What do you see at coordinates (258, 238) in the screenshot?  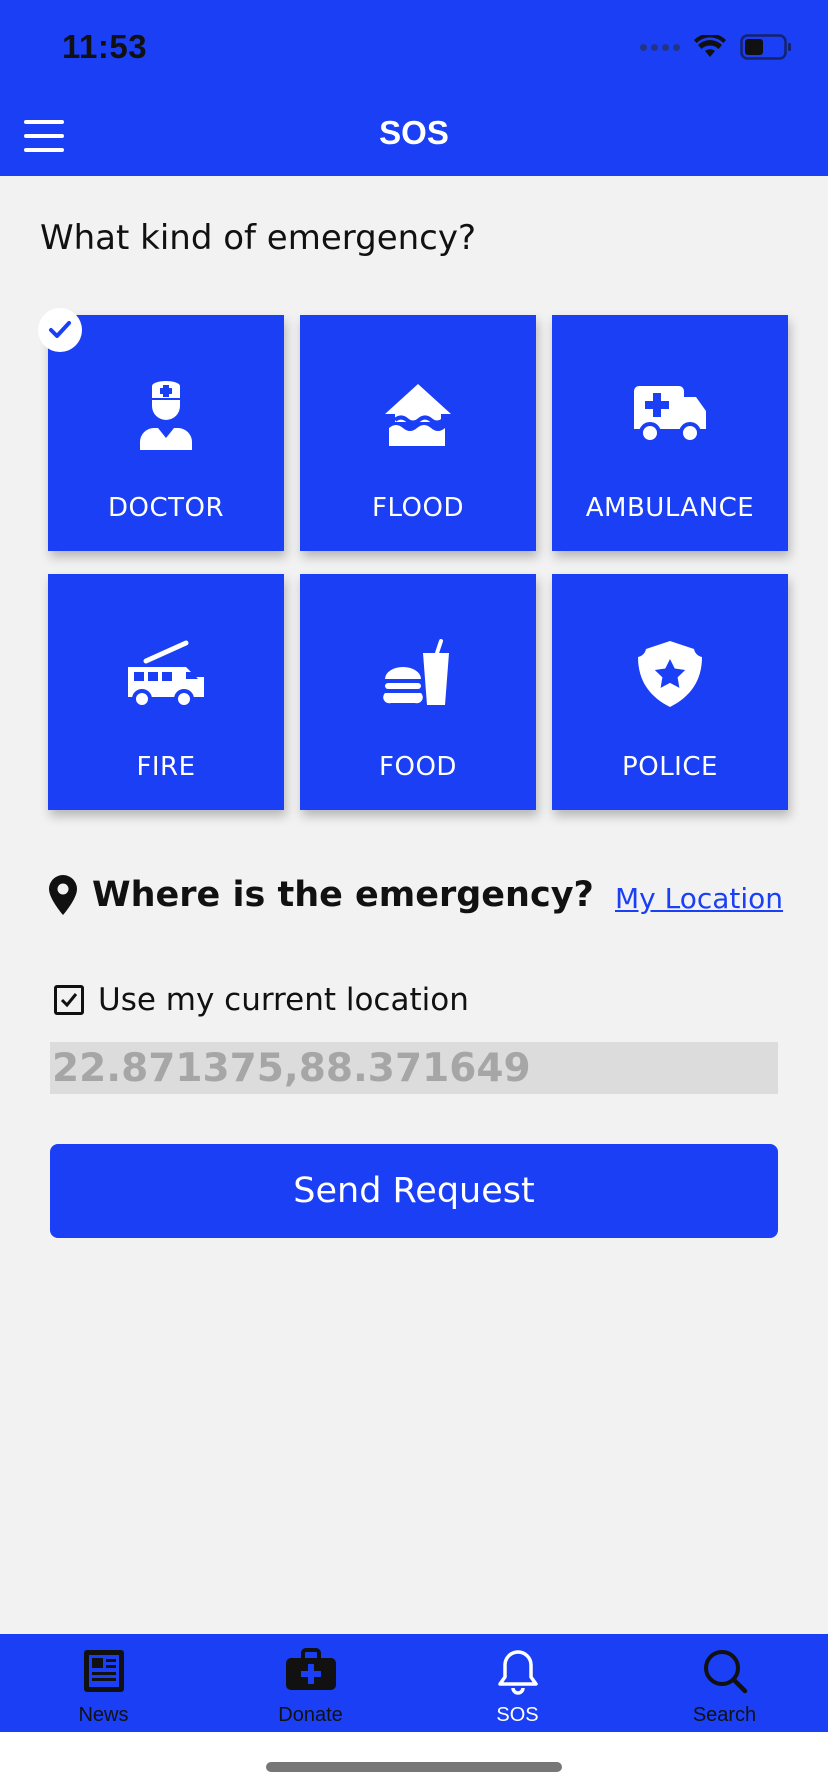 I see `emergency-question: What kind of emergency?` at bounding box center [258, 238].